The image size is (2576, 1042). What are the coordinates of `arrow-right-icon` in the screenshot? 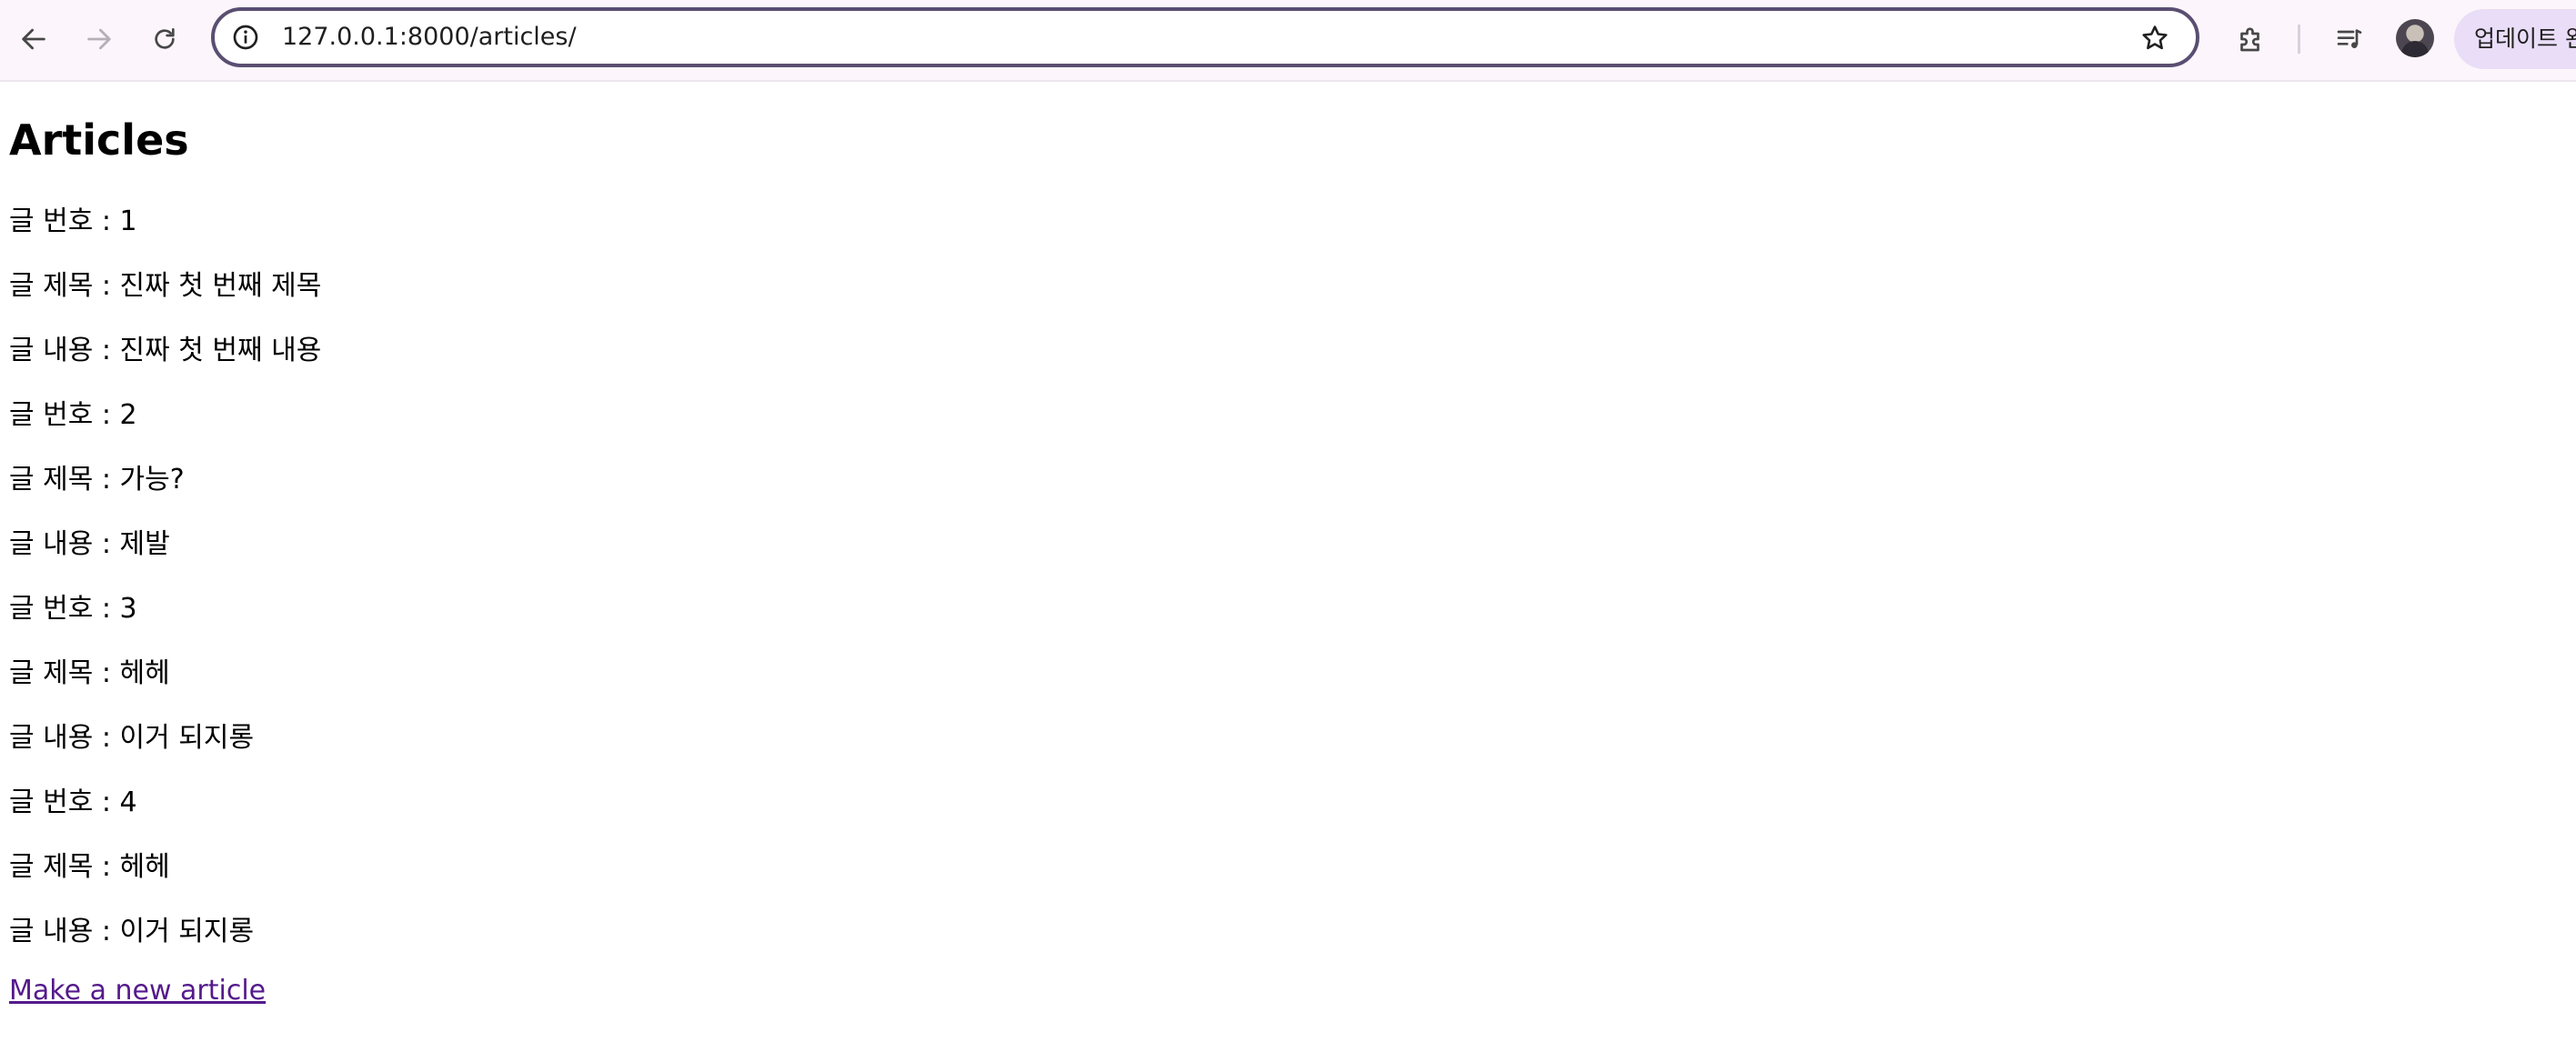 It's located at (99, 39).